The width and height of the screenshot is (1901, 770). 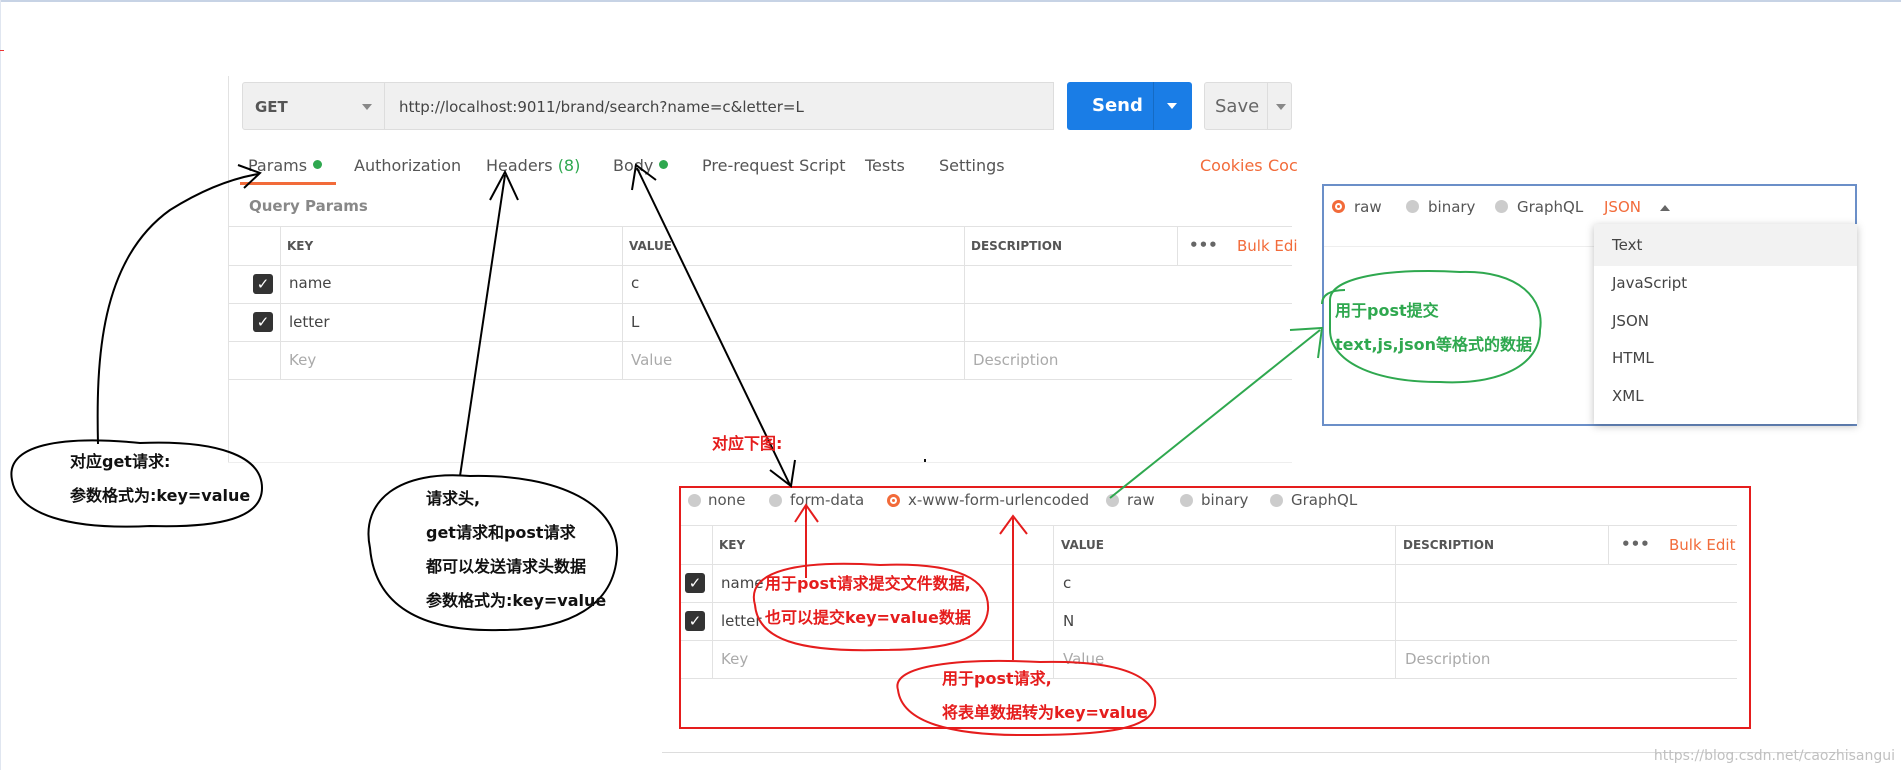 What do you see at coordinates (747, 443) in the screenshot?
I see `below-note-text: 对应下图:` at bounding box center [747, 443].